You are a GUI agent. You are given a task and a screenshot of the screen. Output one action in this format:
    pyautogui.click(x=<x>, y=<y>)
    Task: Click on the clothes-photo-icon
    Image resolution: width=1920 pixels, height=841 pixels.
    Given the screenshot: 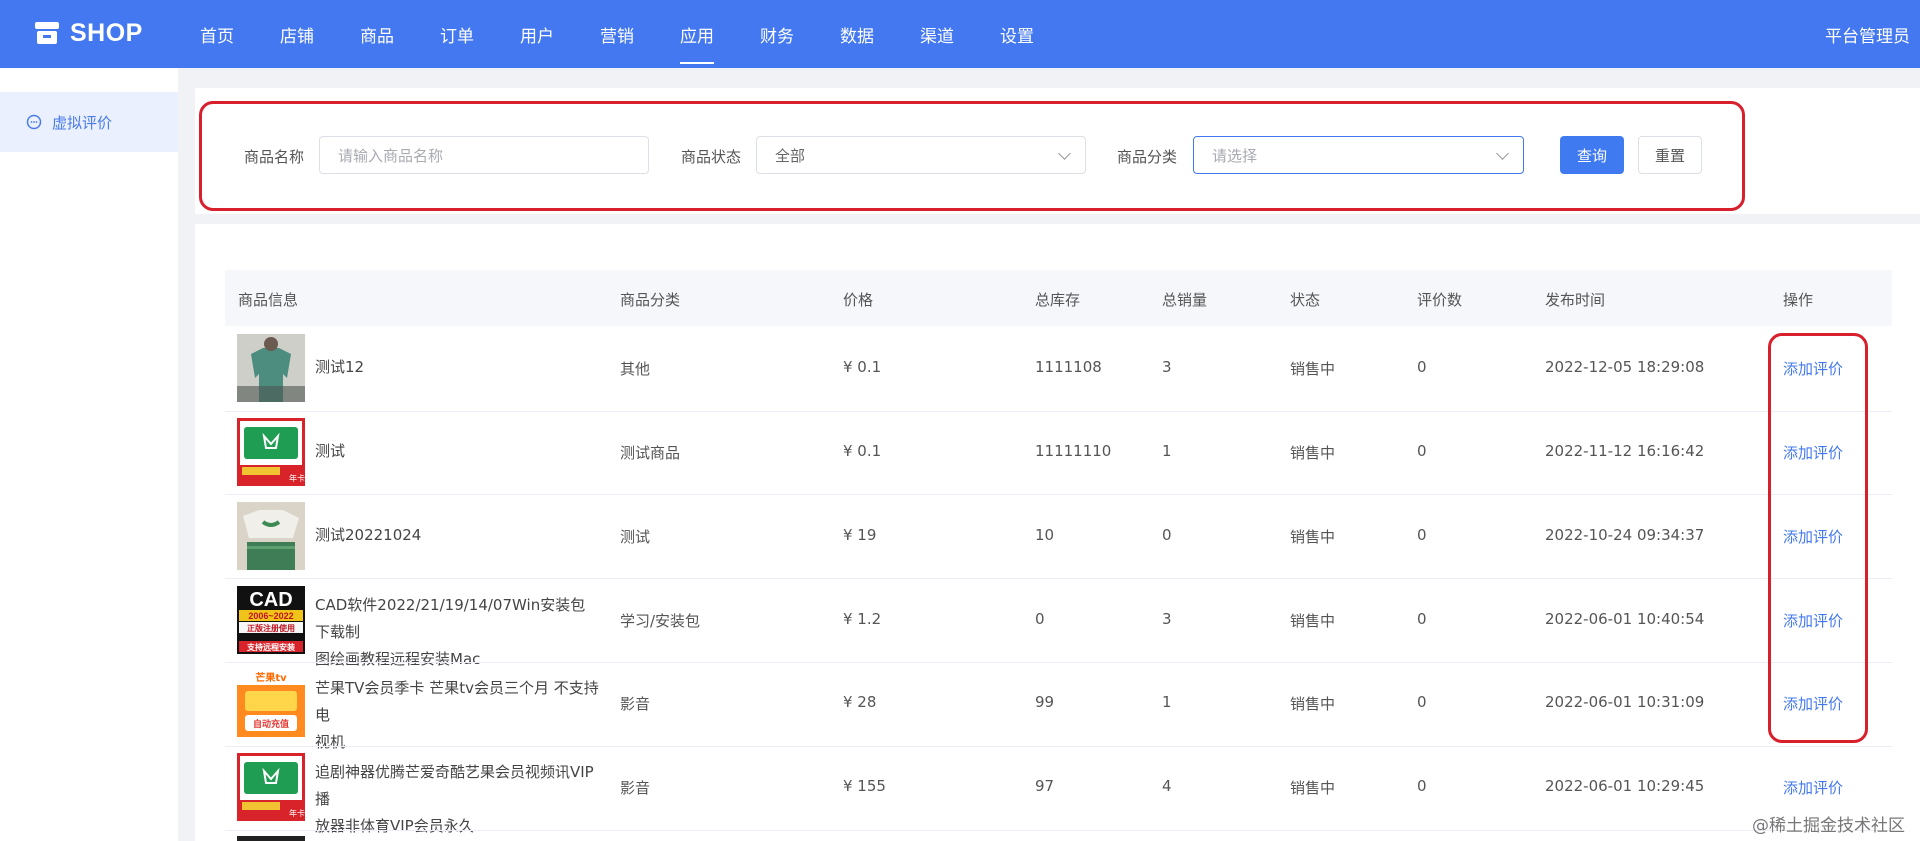 What is the action you would take?
    pyautogui.click(x=271, y=536)
    